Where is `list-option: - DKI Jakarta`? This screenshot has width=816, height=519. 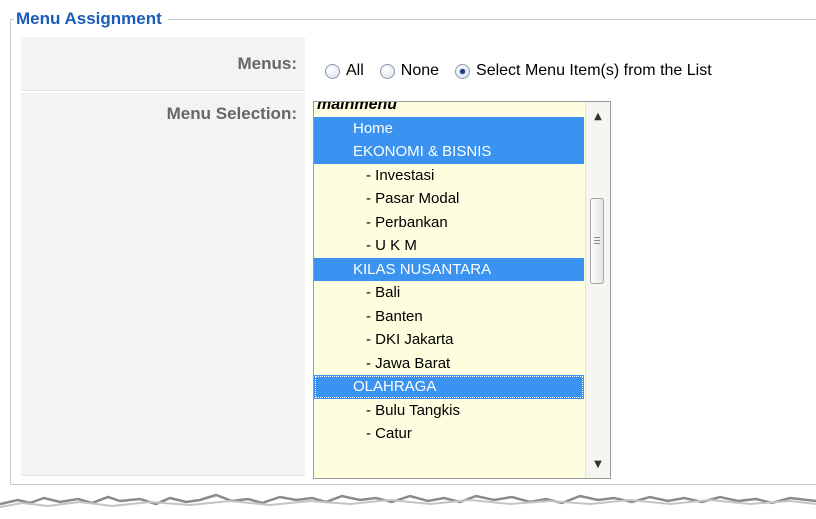
list-option: - DKI Jakarta is located at coordinates (449, 340).